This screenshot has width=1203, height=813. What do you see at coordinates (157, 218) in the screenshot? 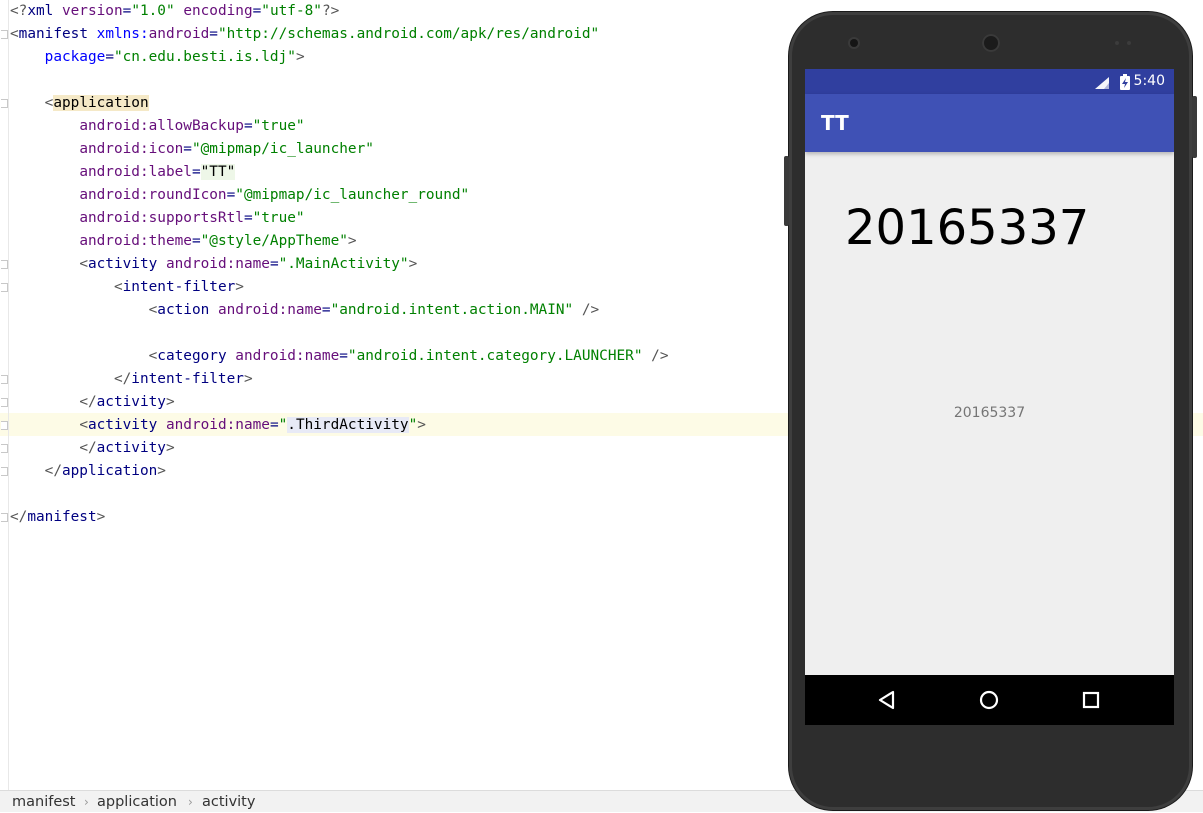
I see `code-line: android:supportsRtl="true"` at bounding box center [157, 218].